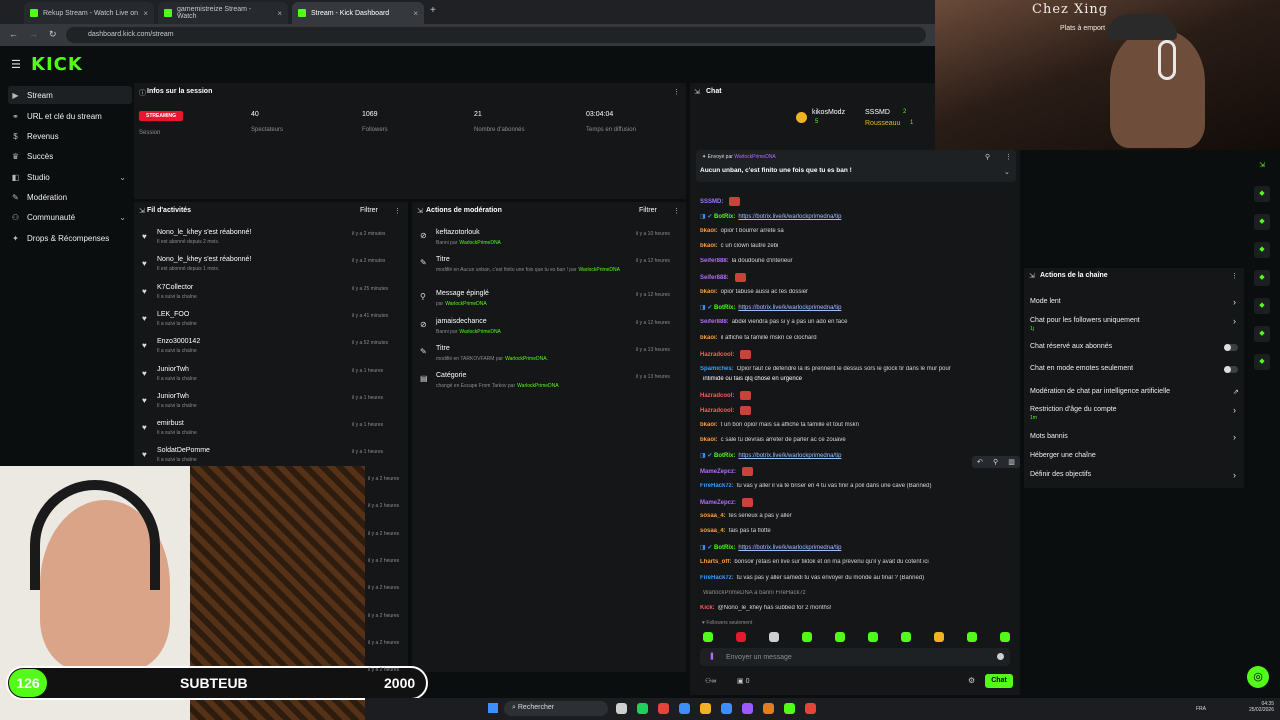  What do you see at coordinates (70, 95) in the screenshot?
I see `sidebar-item-stream: ▶ Stream` at bounding box center [70, 95].